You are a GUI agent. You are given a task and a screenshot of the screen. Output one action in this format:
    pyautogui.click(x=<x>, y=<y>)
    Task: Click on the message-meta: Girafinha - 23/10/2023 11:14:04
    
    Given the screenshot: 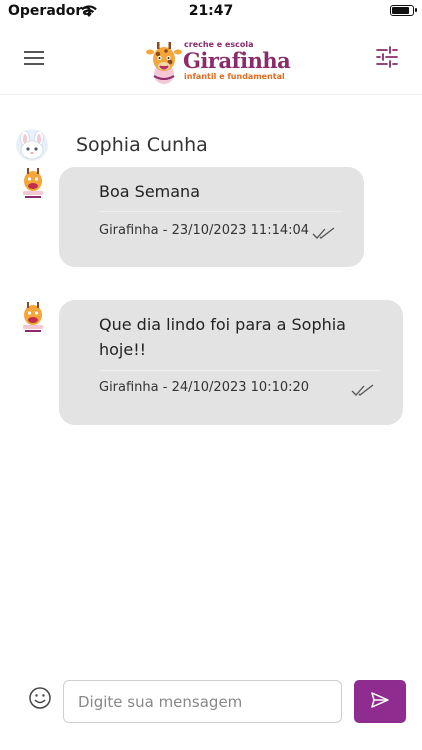 What is the action you would take?
    pyautogui.click(x=204, y=230)
    